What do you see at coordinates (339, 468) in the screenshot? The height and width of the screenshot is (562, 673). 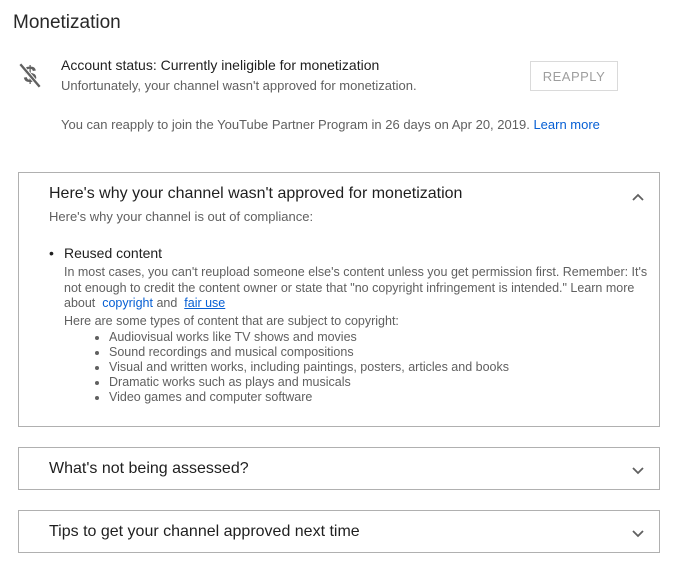 I see `panel-not-assessed: What's not being assessed?` at bounding box center [339, 468].